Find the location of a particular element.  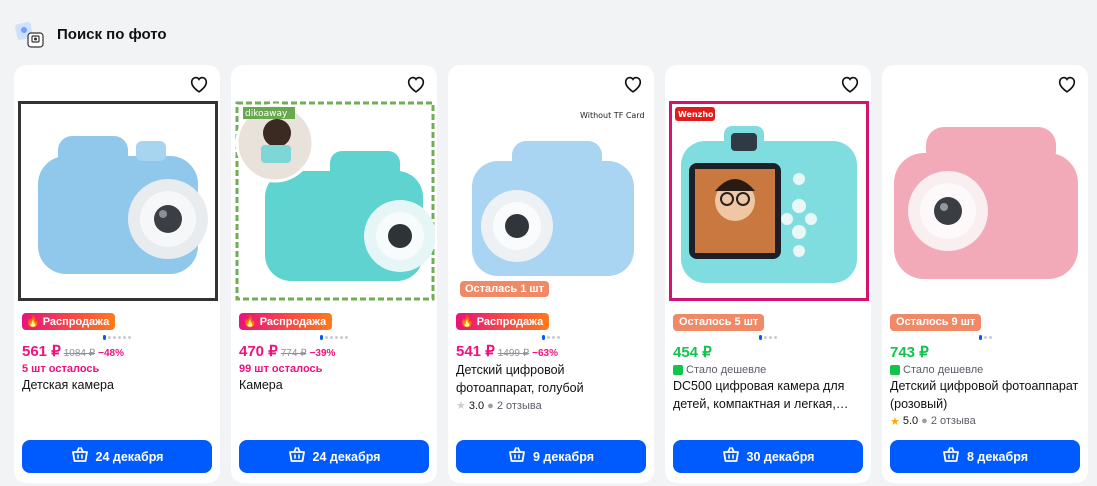

old-price: 1084 ₽ is located at coordinates (79, 353).